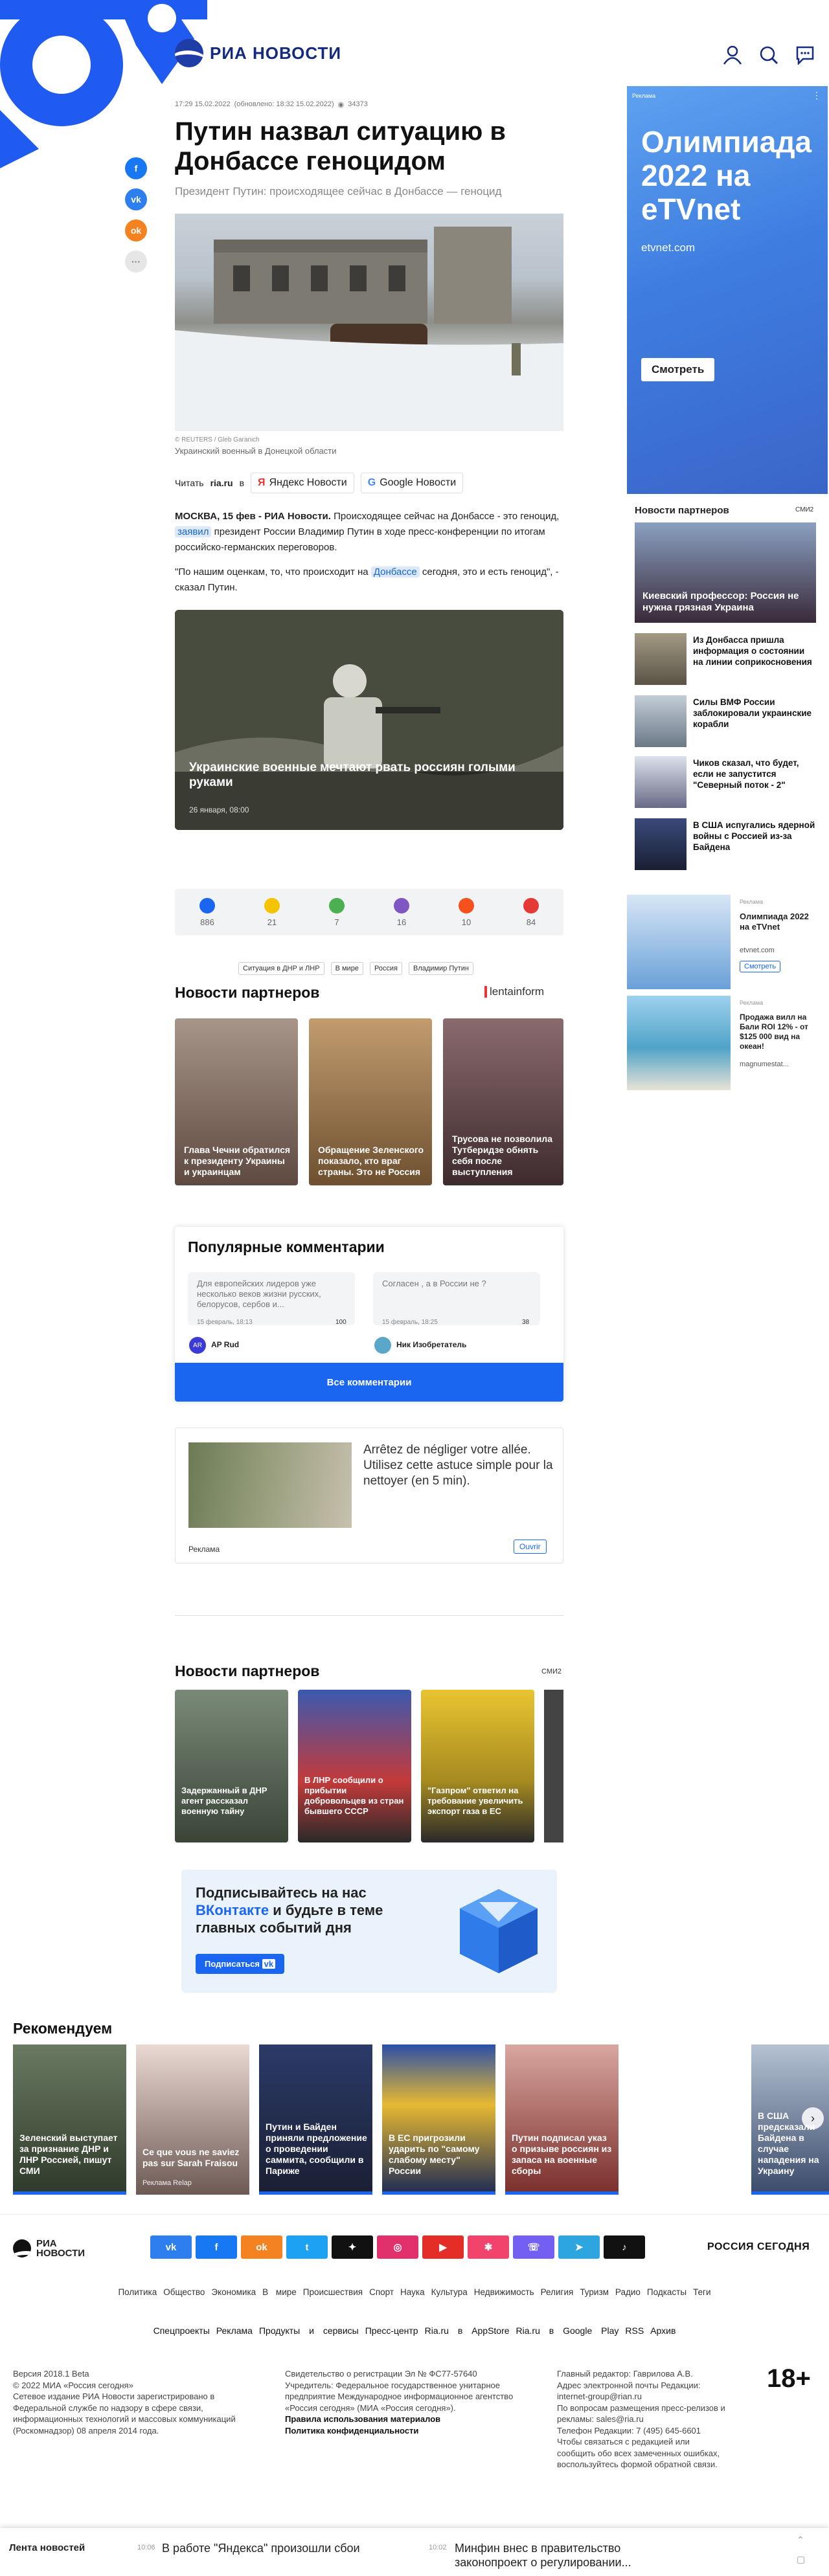 The width and height of the screenshot is (829, 2576). I want to click on footer-menu-item: Наука, so click(412, 2292).